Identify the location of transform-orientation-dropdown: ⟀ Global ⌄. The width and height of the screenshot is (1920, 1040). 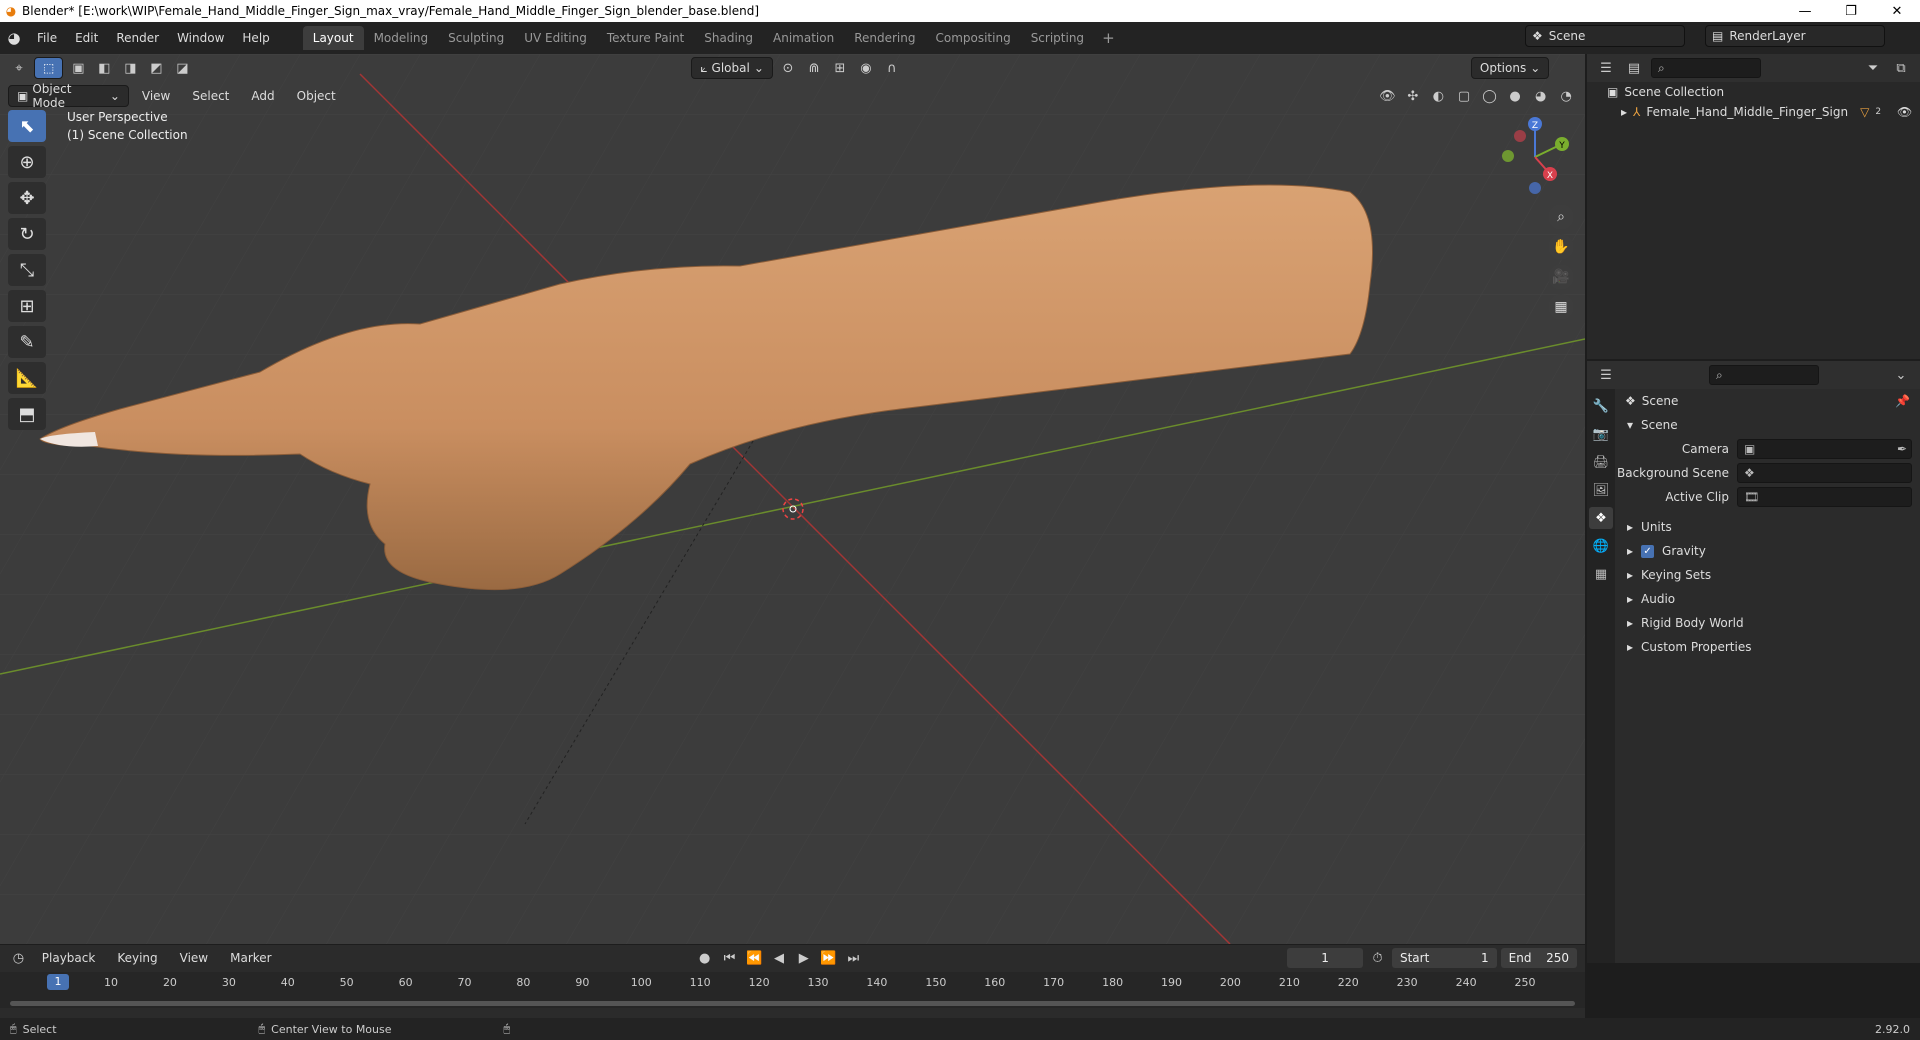
(732, 68).